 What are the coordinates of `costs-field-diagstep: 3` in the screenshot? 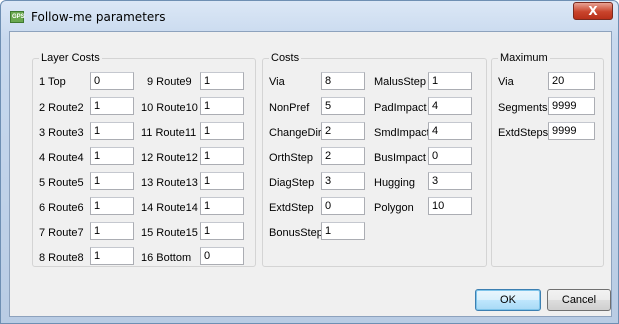 It's located at (343, 181).